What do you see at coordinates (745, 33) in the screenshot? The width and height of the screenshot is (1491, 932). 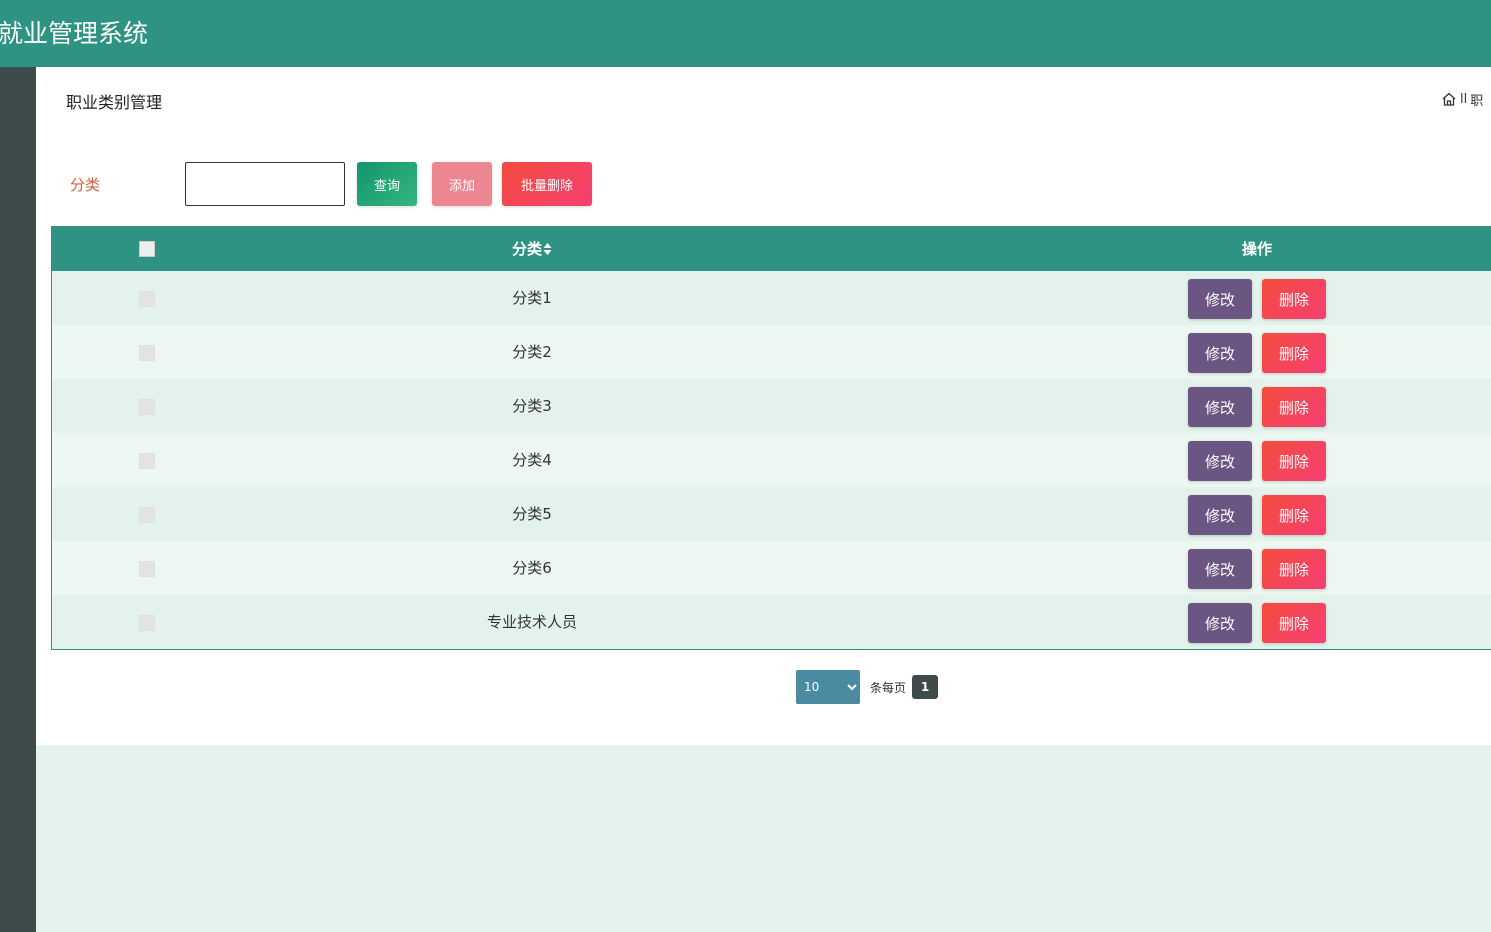 I see `top-header: 就业管理系统` at bounding box center [745, 33].